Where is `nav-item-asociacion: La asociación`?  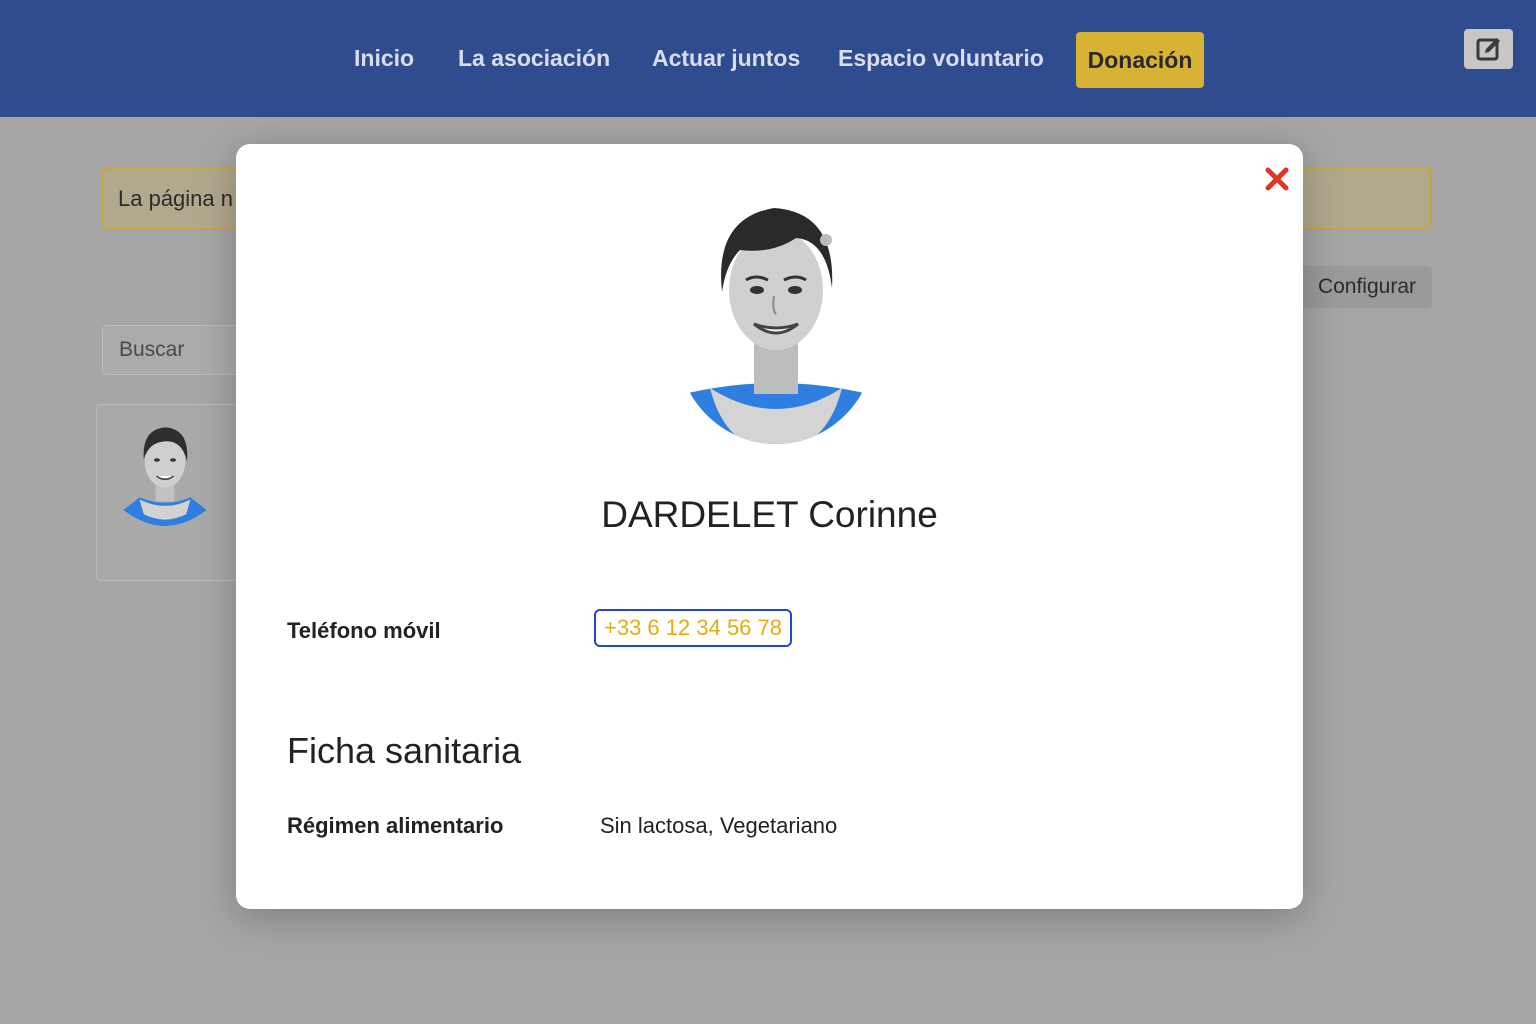
nav-item-asociacion: La asociación is located at coordinates (534, 58).